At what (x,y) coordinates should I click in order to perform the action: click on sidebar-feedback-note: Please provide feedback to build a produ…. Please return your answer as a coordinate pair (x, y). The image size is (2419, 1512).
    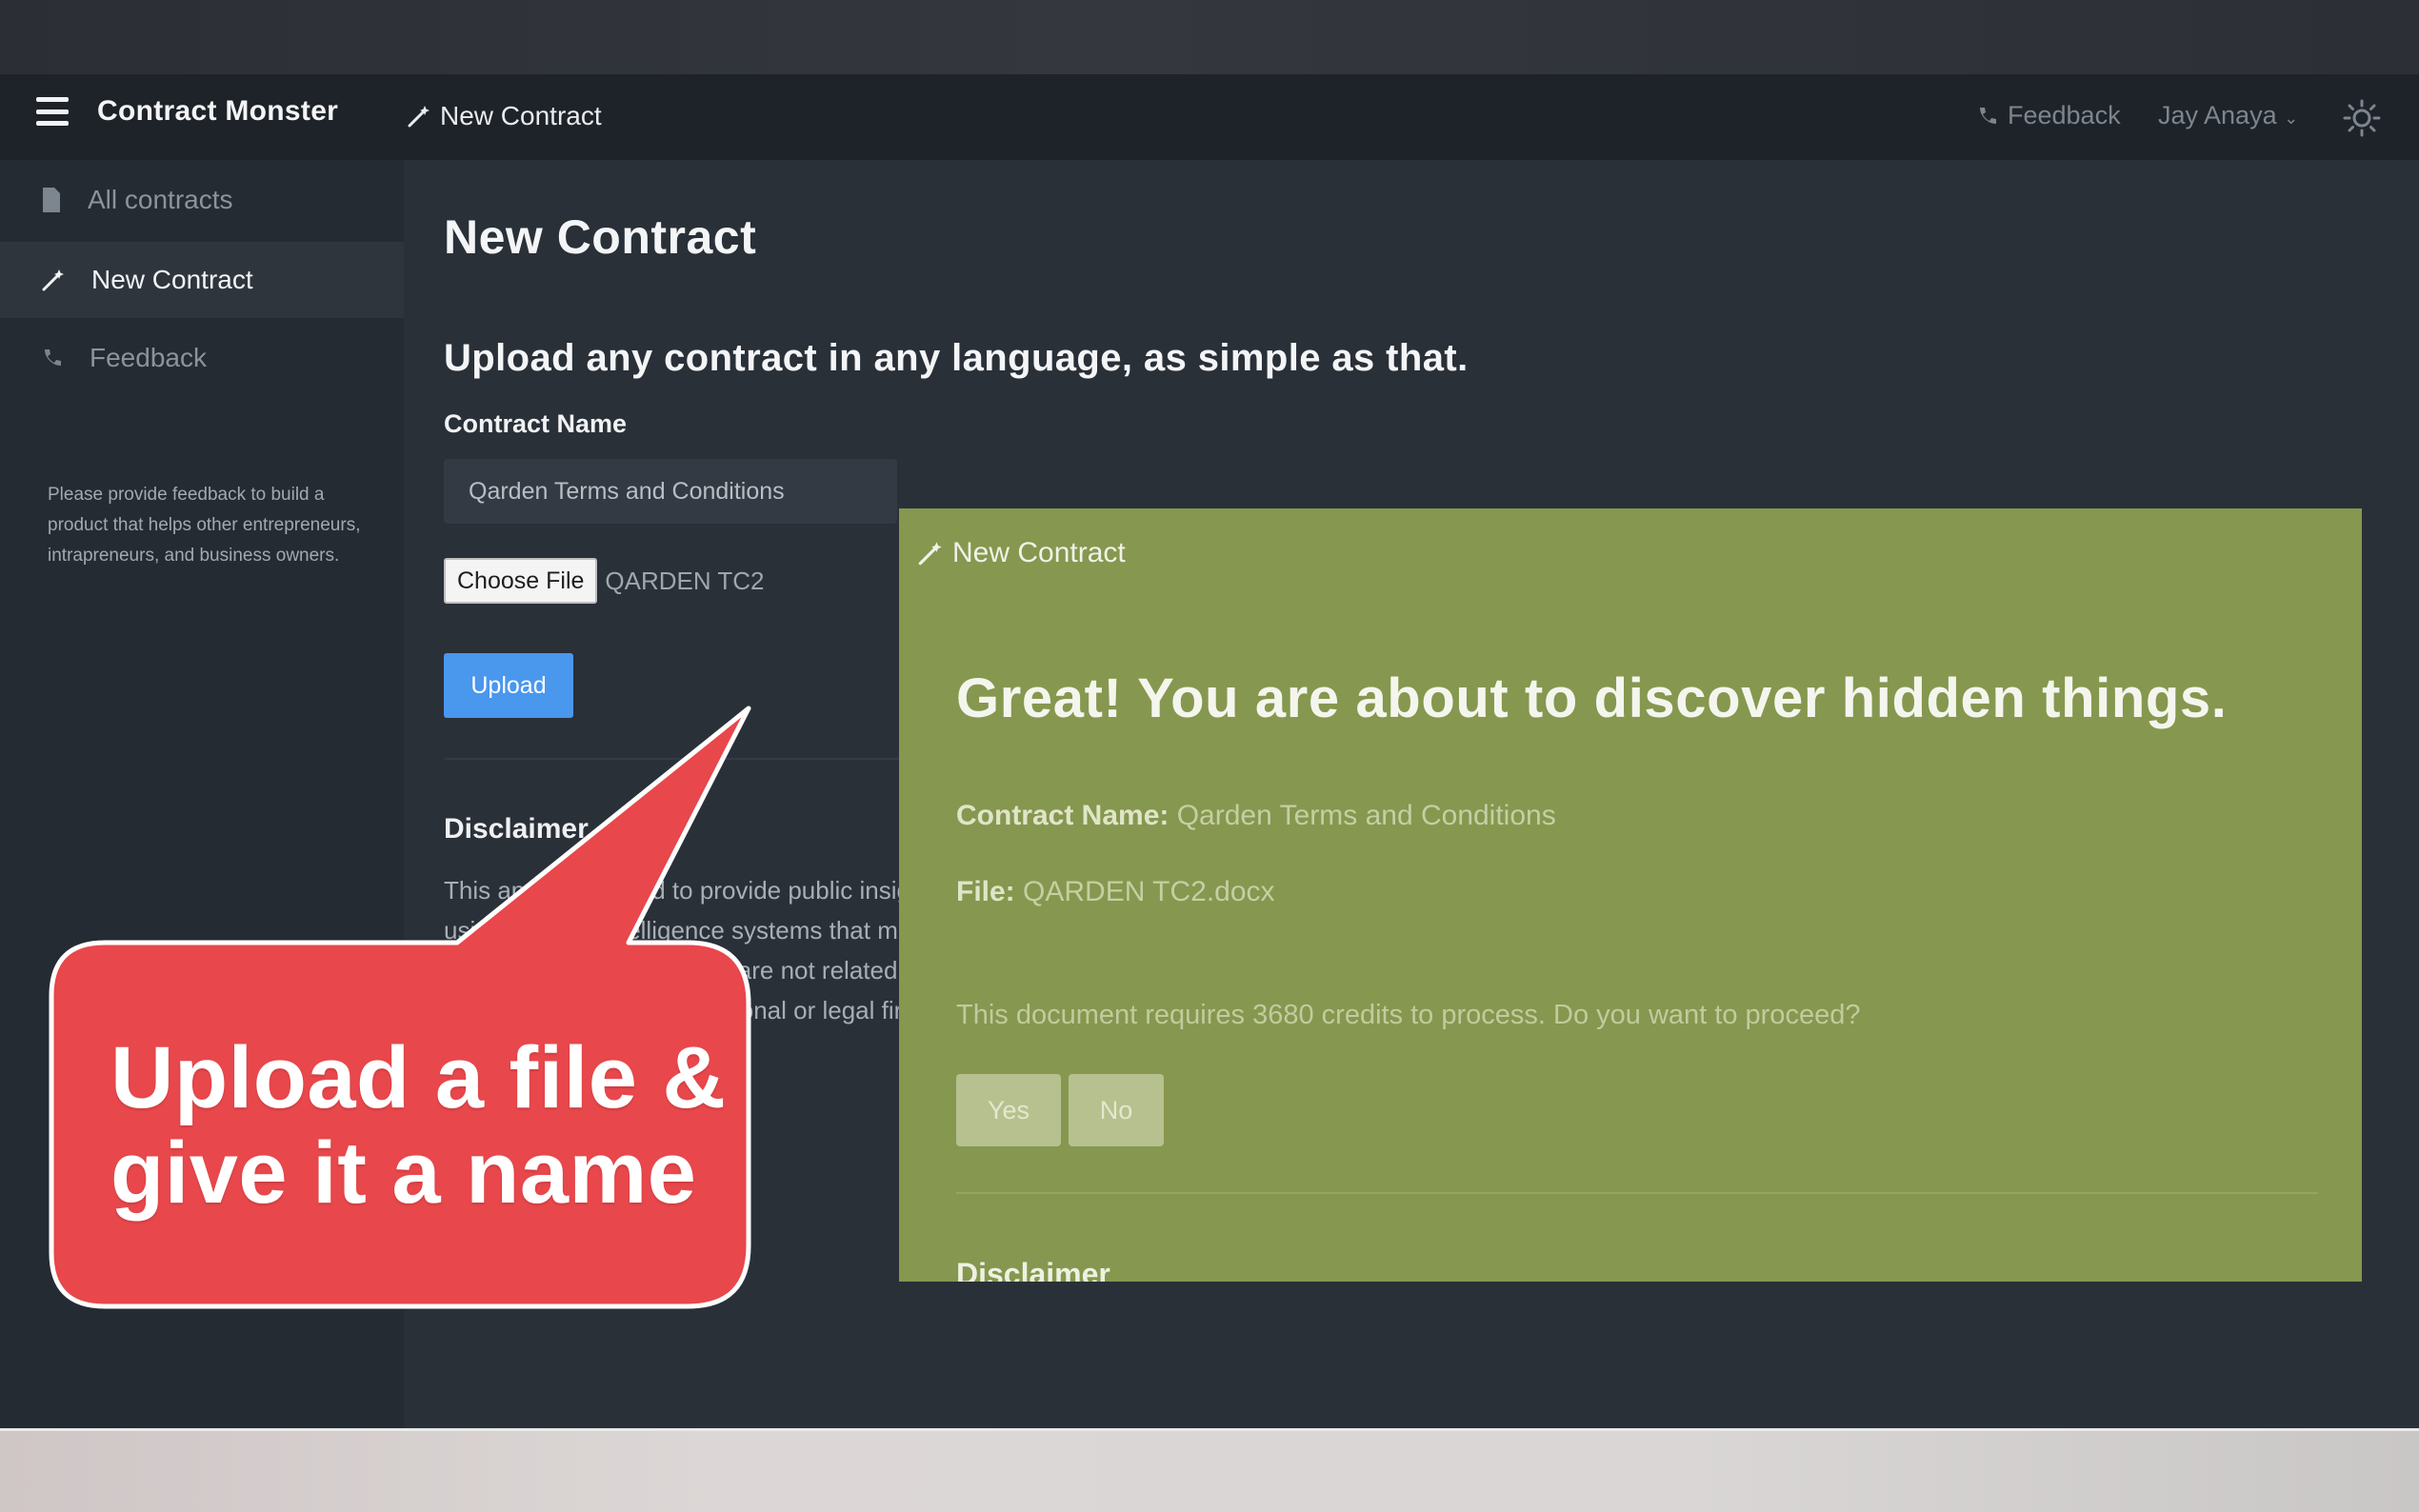
    Looking at the image, I should click on (204, 525).